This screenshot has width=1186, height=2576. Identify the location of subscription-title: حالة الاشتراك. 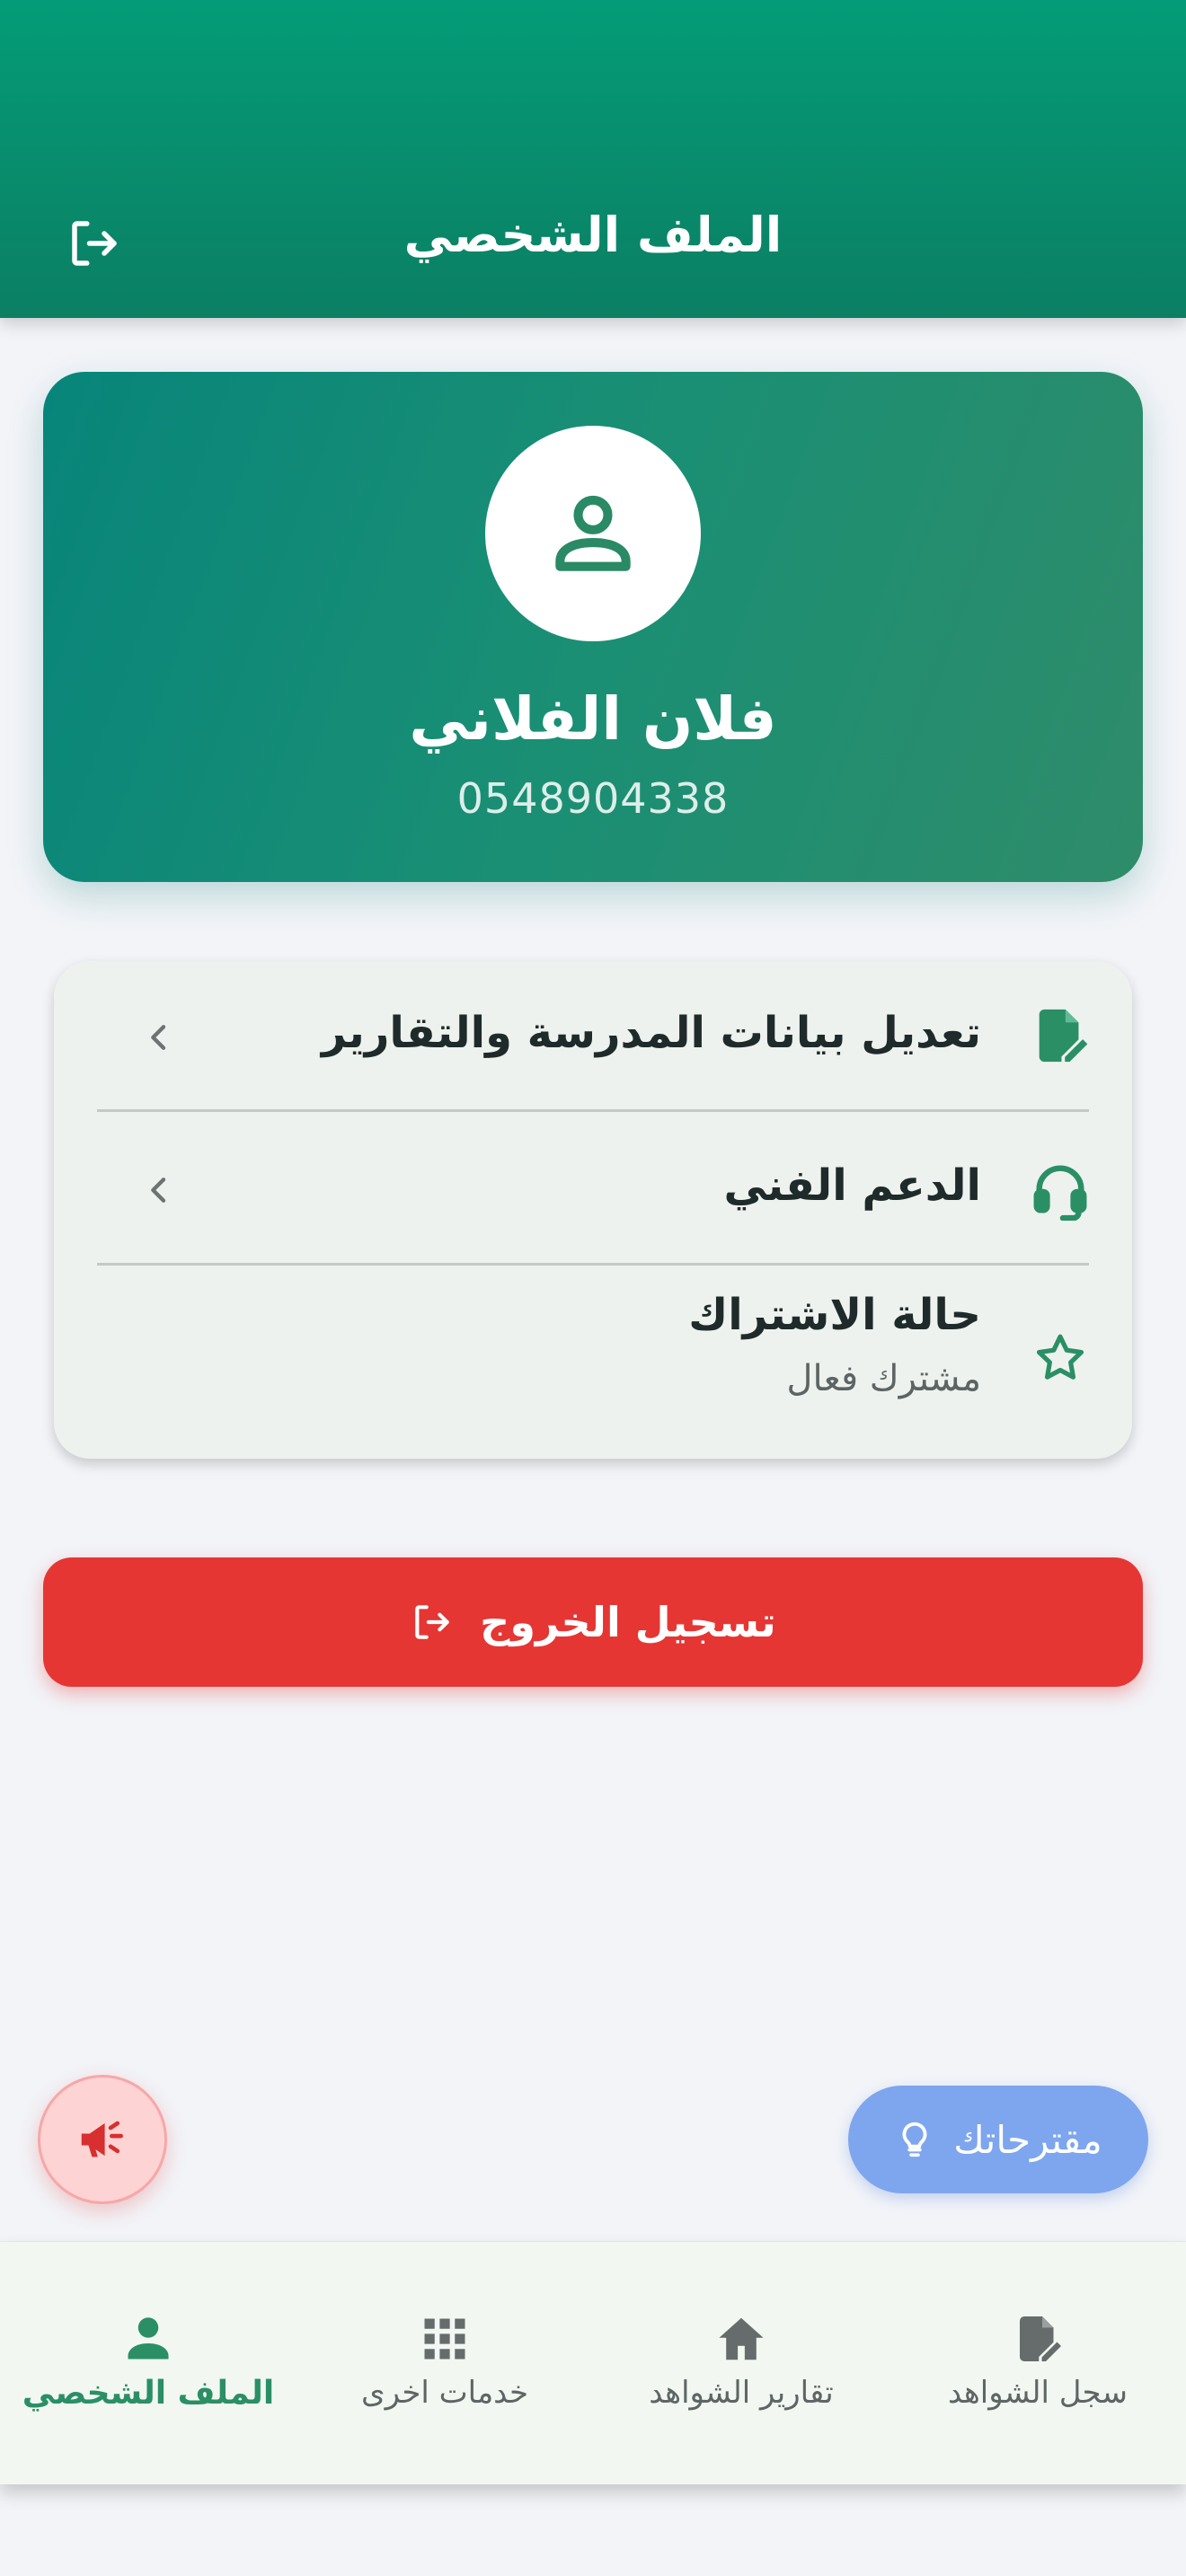
(834, 1315).